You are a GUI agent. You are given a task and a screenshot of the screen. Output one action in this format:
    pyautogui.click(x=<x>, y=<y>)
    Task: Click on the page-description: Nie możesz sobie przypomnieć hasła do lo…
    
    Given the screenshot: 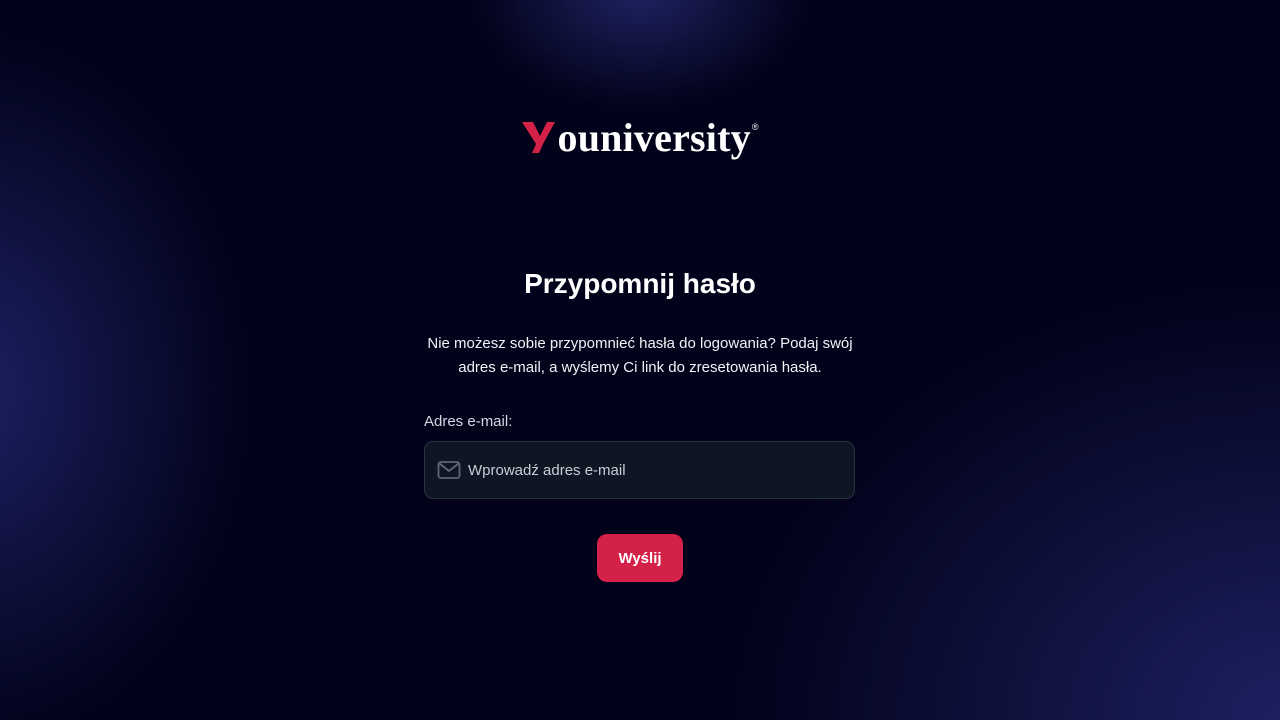 What is the action you would take?
    pyautogui.click(x=640, y=355)
    